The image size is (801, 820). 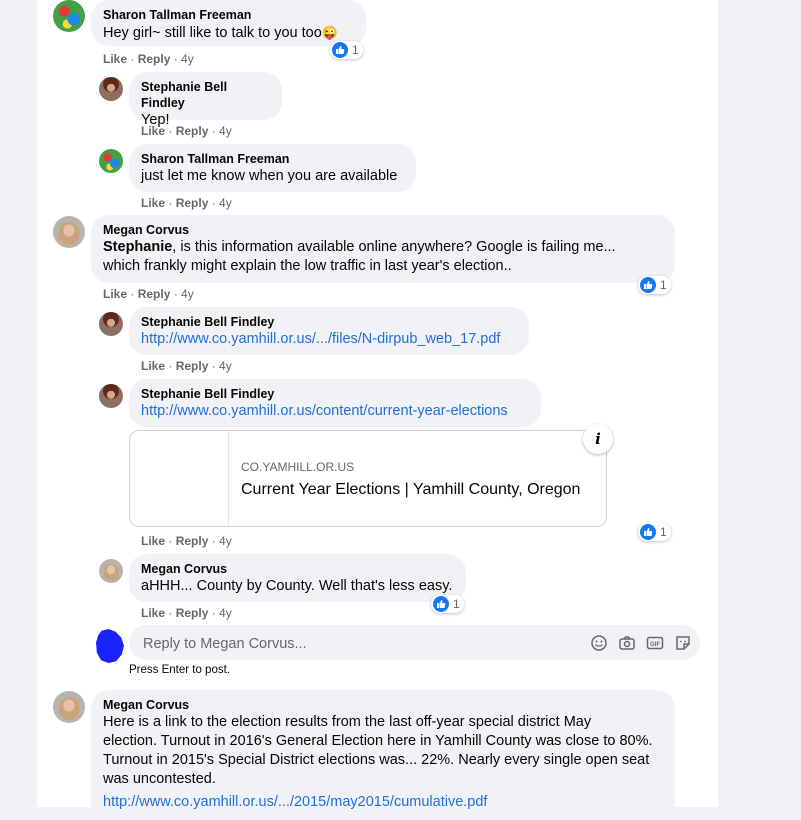 I want to click on reply-composer: GIF, so click(x=414, y=643).